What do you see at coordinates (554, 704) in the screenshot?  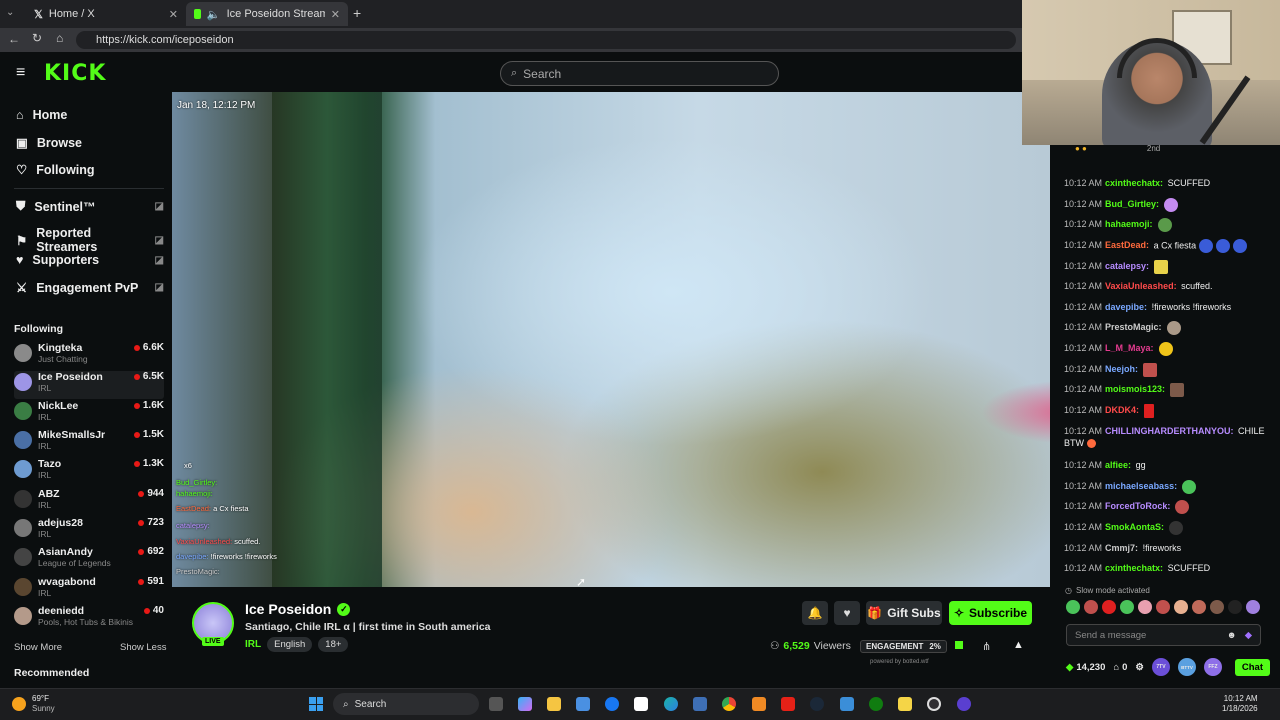 I see `file-explorer-icon` at bounding box center [554, 704].